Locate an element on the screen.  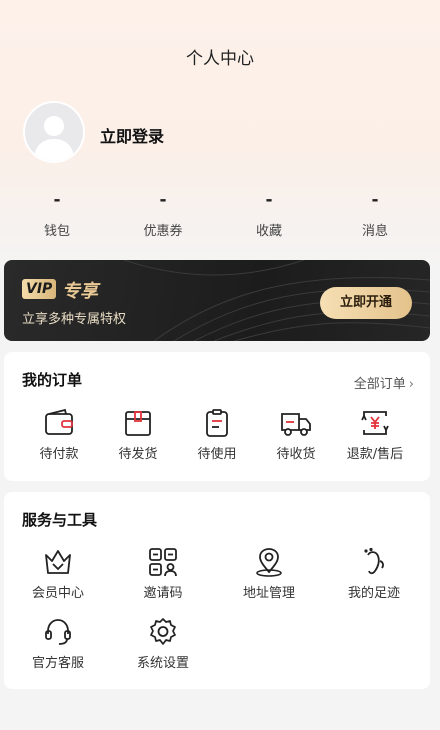
default-avatar-icon is located at coordinates (54, 138).